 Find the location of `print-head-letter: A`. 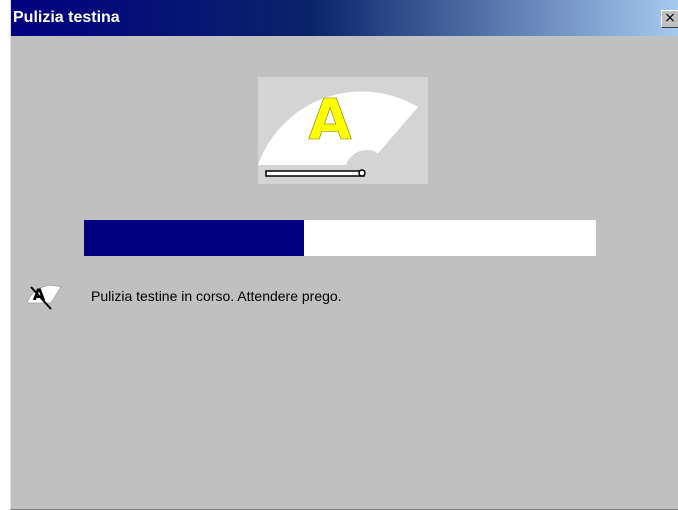

print-head-letter: A is located at coordinates (330, 120).